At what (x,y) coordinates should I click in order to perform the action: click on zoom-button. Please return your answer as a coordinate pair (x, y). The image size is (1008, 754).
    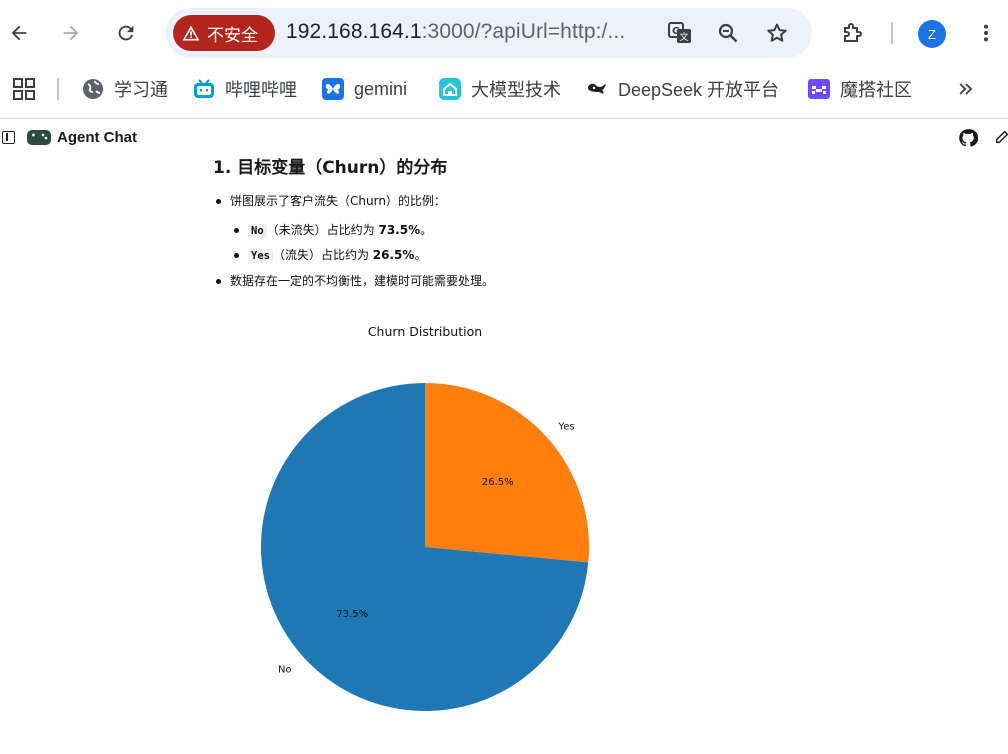
    Looking at the image, I should click on (728, 33).